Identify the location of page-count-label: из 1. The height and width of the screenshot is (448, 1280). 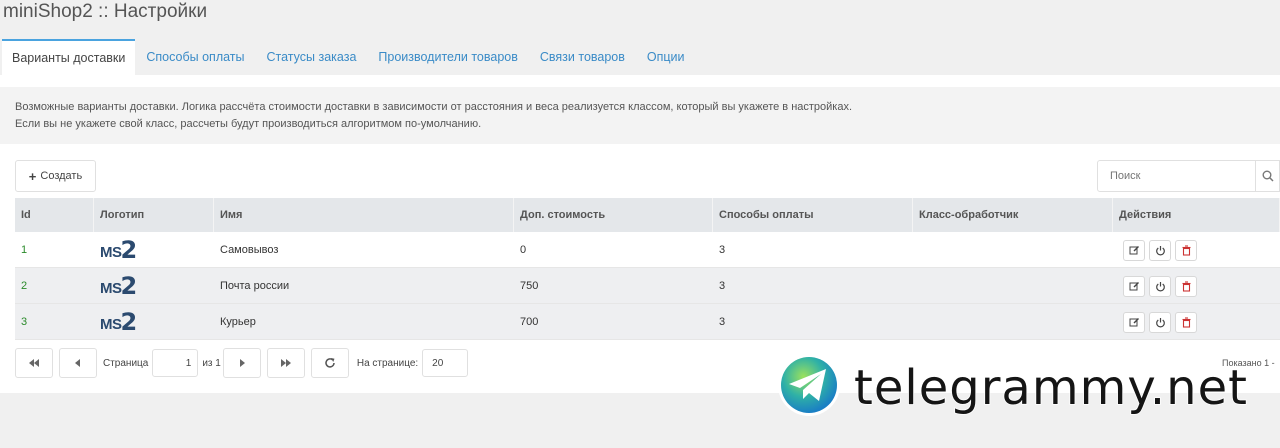
(211, 363).